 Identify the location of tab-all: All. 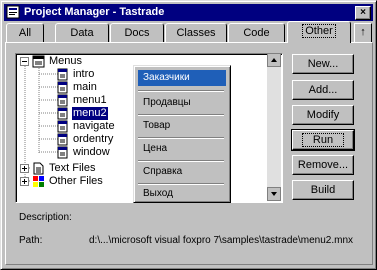
(25, 32).